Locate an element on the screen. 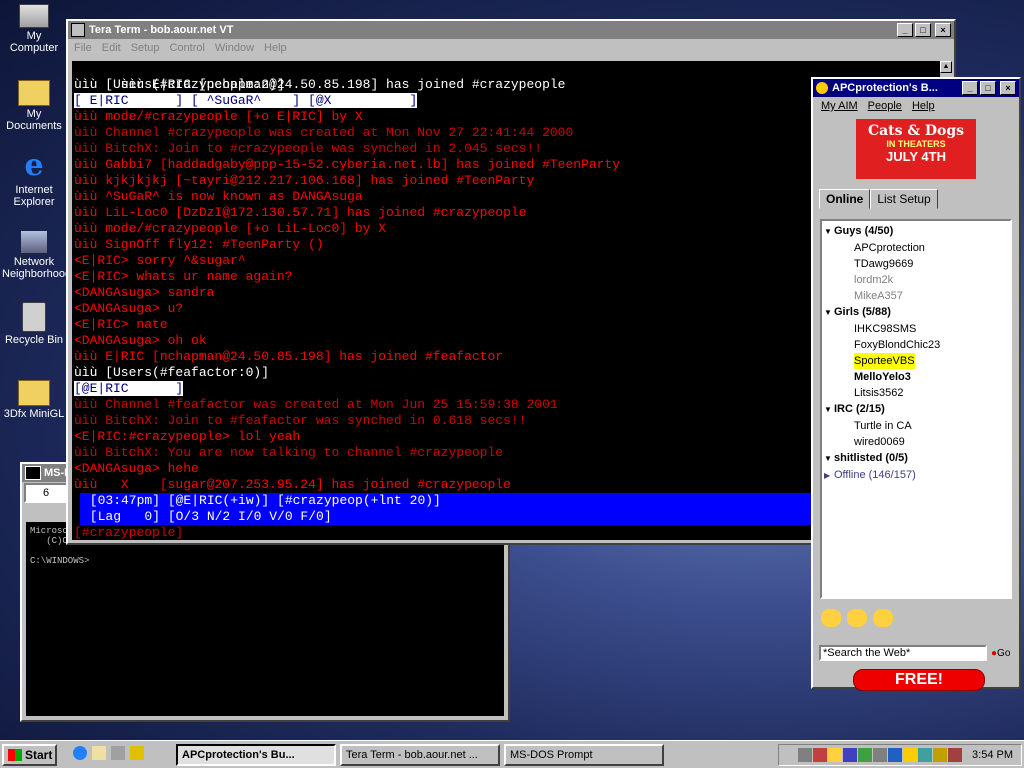  quick-launch is located at coordinates (108, 753).